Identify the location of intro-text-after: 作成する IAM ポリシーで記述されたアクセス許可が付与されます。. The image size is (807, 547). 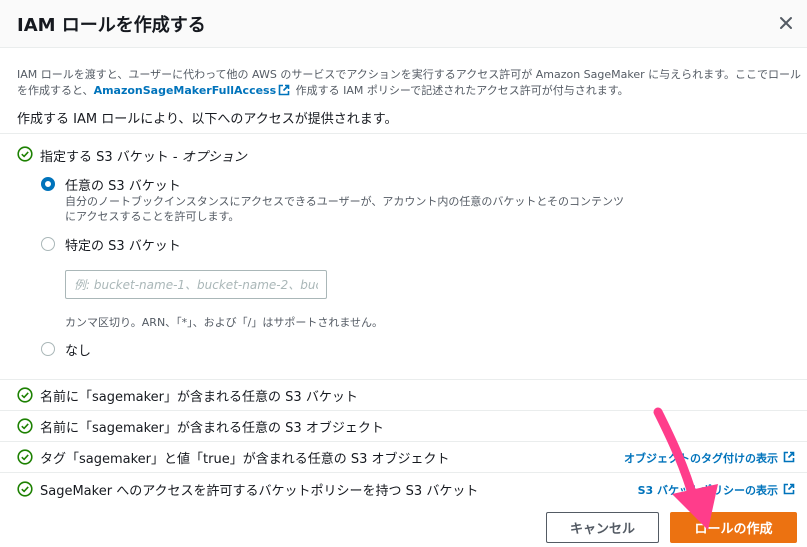
(460, 90).